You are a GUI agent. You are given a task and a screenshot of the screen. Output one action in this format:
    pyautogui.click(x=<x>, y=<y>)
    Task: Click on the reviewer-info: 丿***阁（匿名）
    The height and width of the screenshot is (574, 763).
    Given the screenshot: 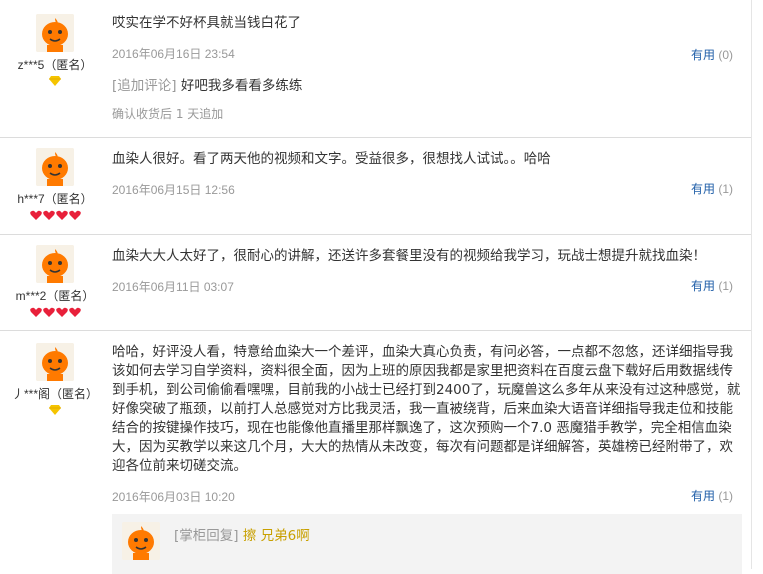 What is the action you would take?
    pyautogui.click(x=55, y=381)
    